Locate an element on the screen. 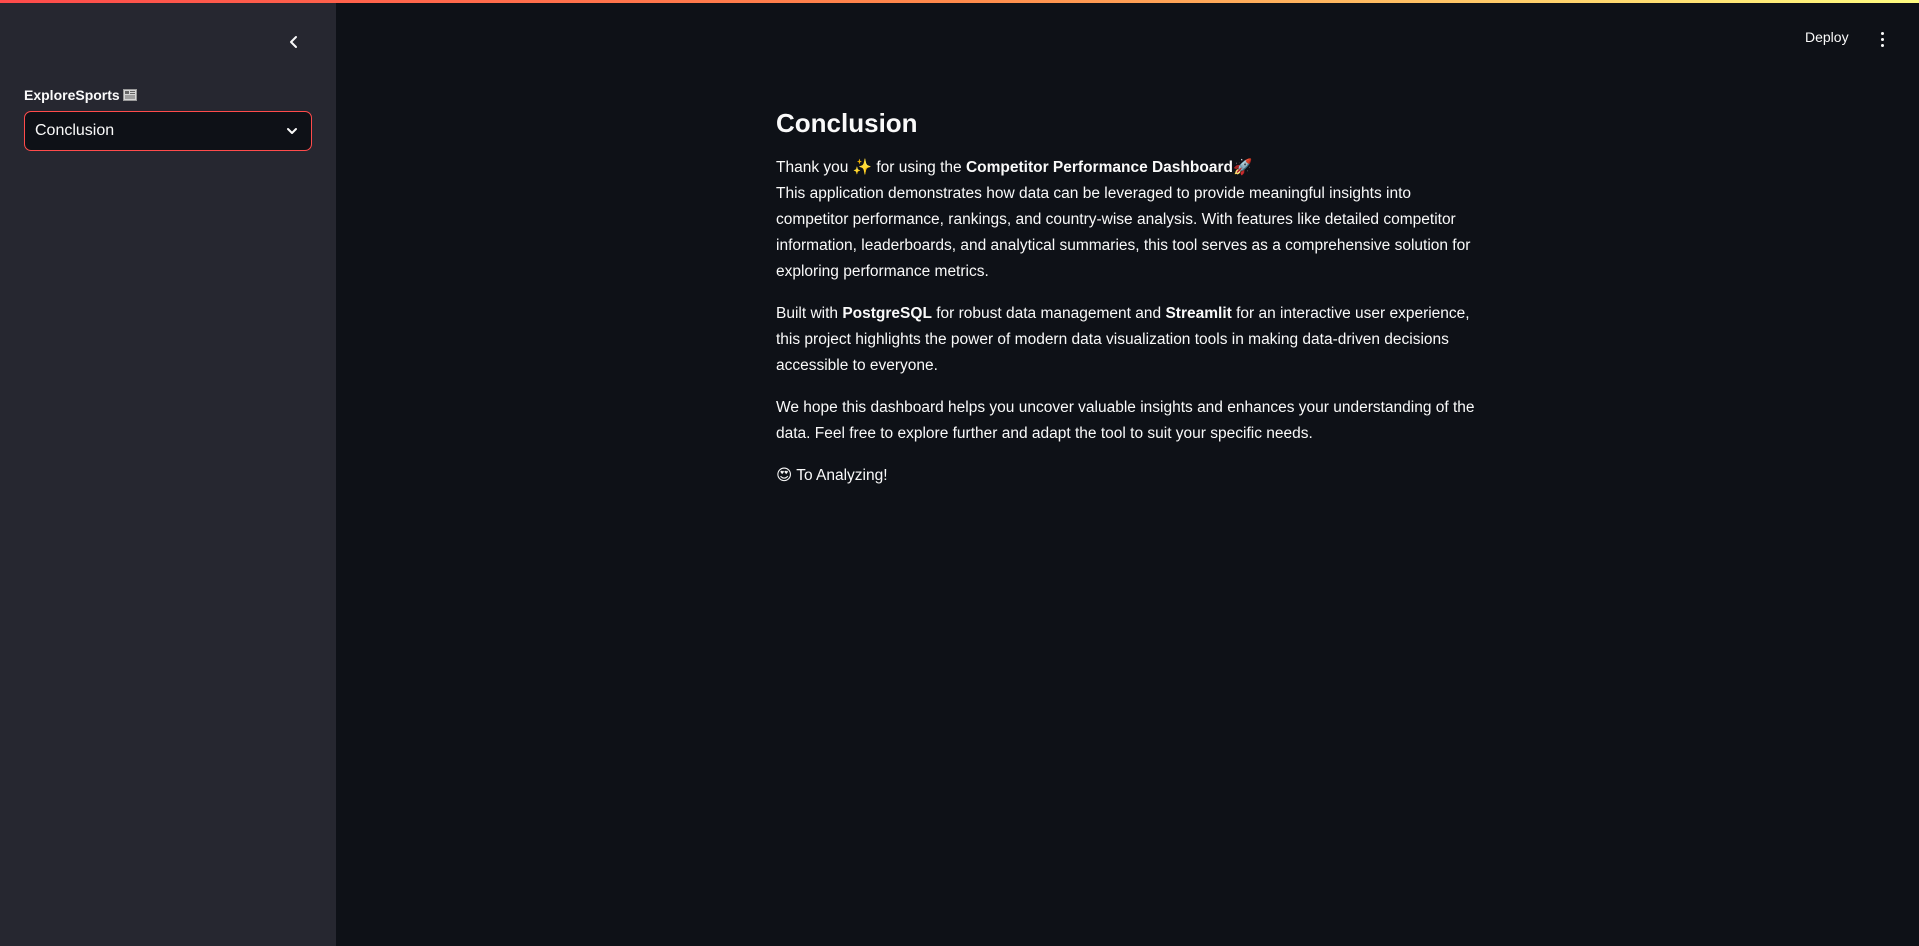  top-decoration-bar is located at coordinates (959, 1).